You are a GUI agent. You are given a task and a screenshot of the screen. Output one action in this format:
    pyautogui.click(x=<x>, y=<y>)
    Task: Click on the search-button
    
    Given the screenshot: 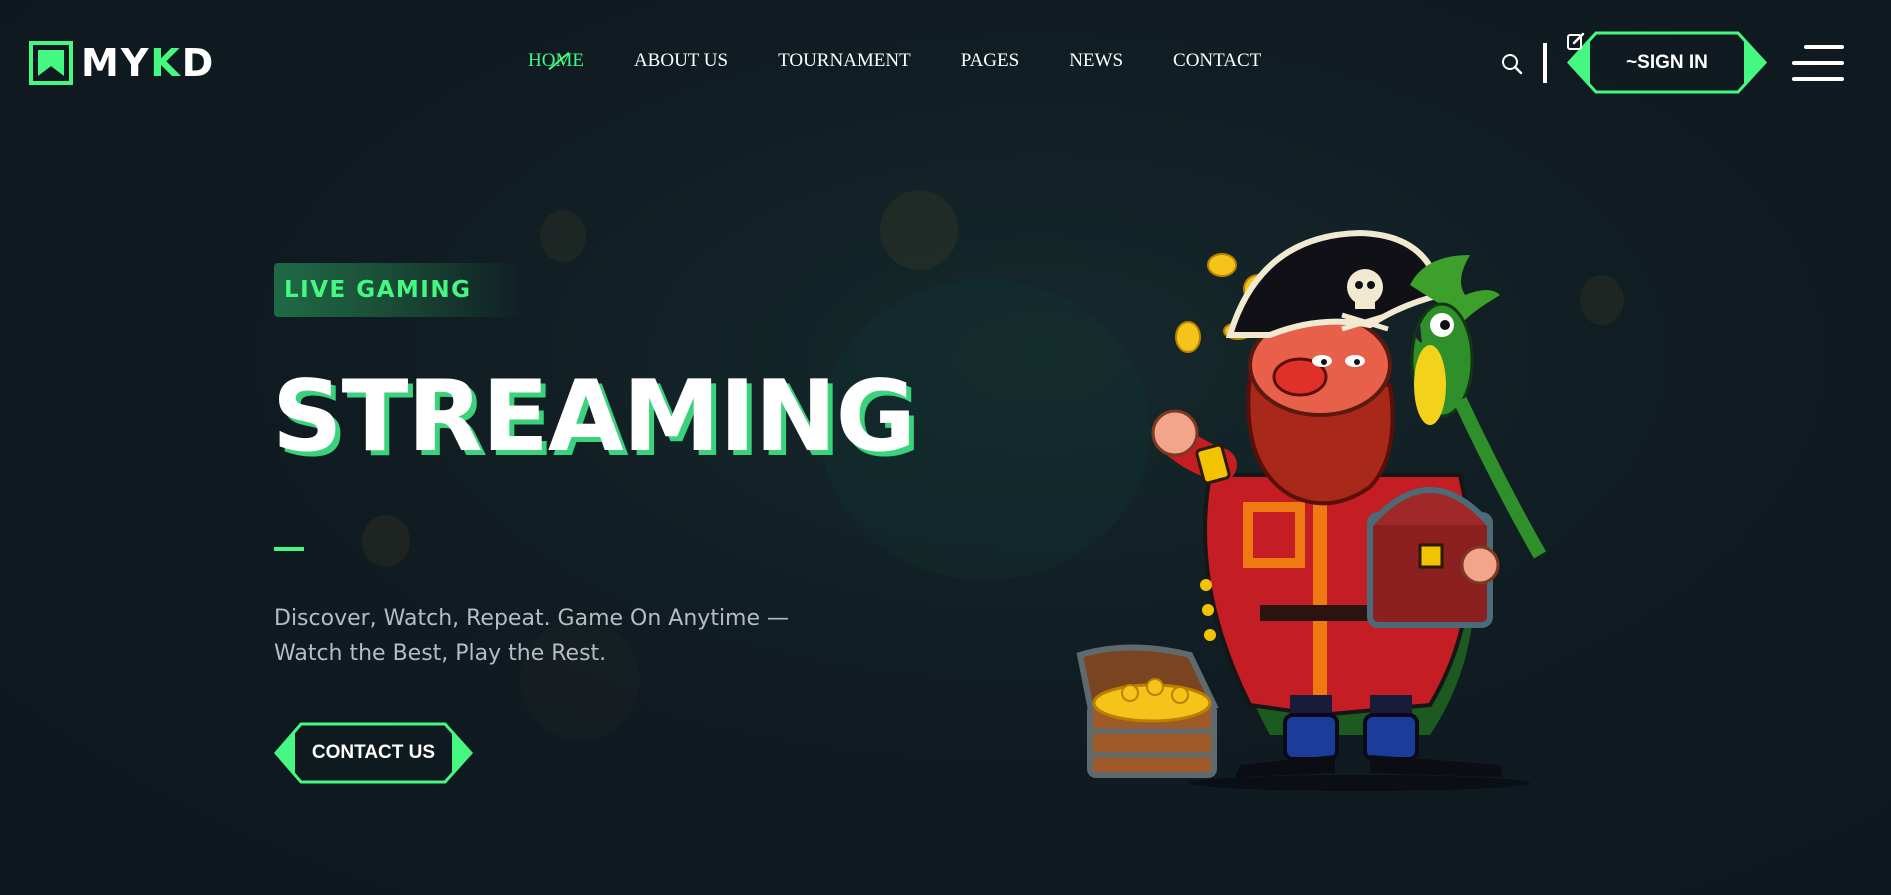 What is the action you would take?
    pyautogui.click(x=1512, y=64)
    